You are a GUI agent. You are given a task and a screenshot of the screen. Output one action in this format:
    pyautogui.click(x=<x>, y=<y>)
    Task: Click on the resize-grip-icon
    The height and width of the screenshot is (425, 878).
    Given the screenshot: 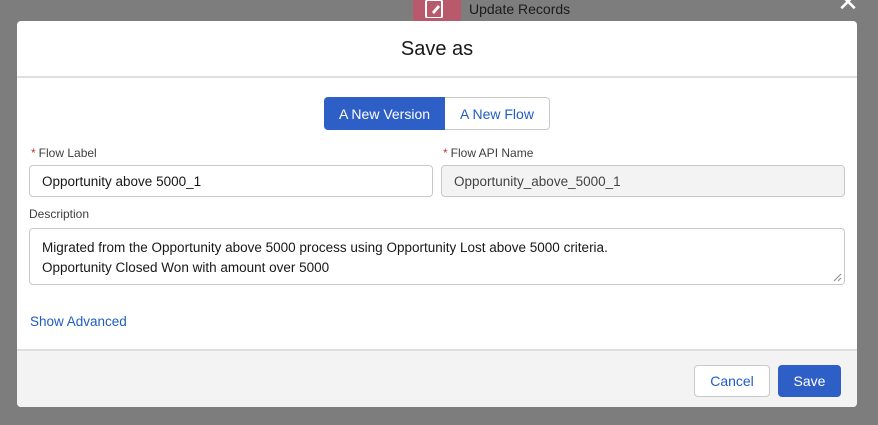 What is the action you would take?
    pyautogui.click(x=837, y=277)
    